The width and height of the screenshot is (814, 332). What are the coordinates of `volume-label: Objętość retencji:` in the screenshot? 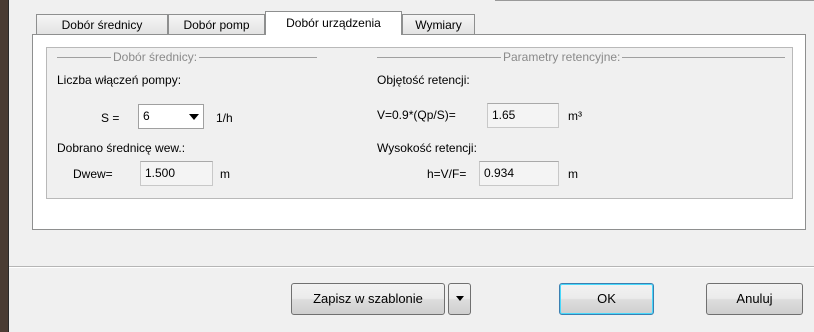 It's located at (423, 80).